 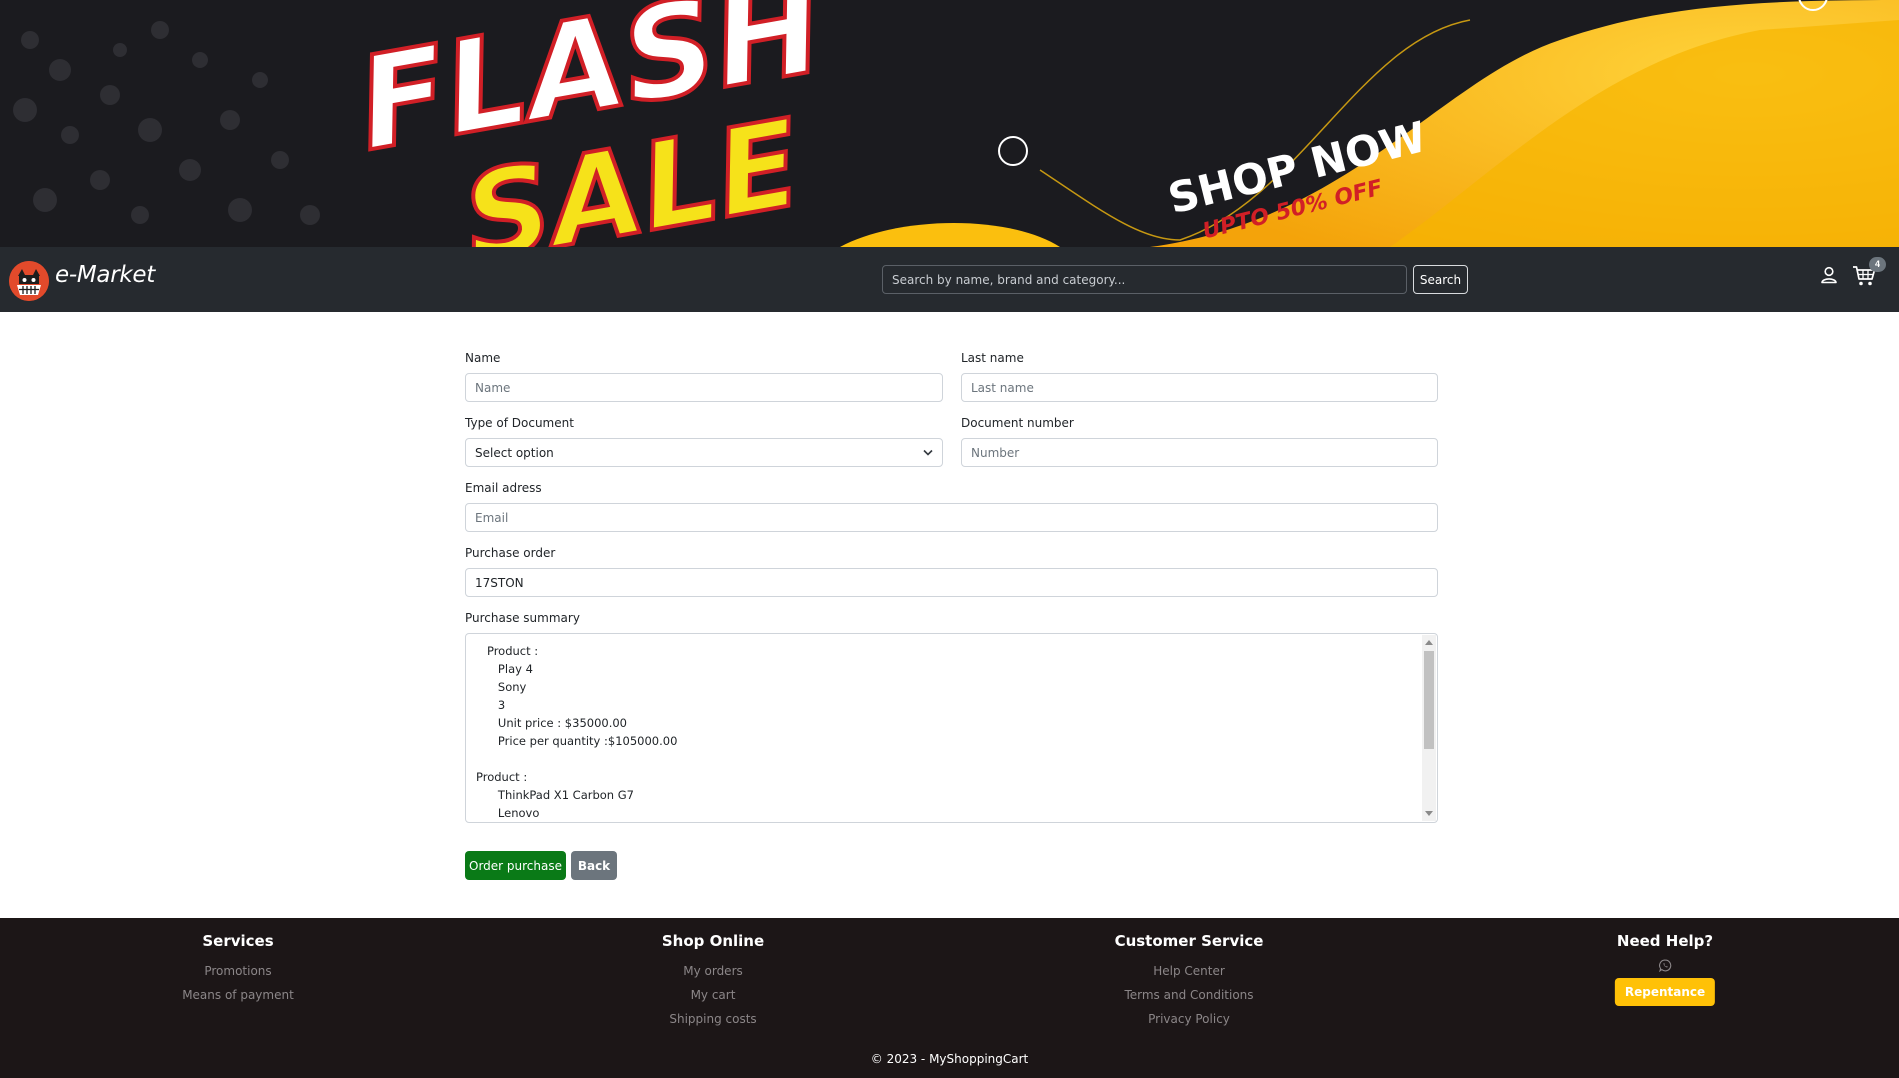 What do you see at coordinates (1877, 264) in the screenshot?
I see `cart-count-badge: 4` at bounding box center [1877, 264].